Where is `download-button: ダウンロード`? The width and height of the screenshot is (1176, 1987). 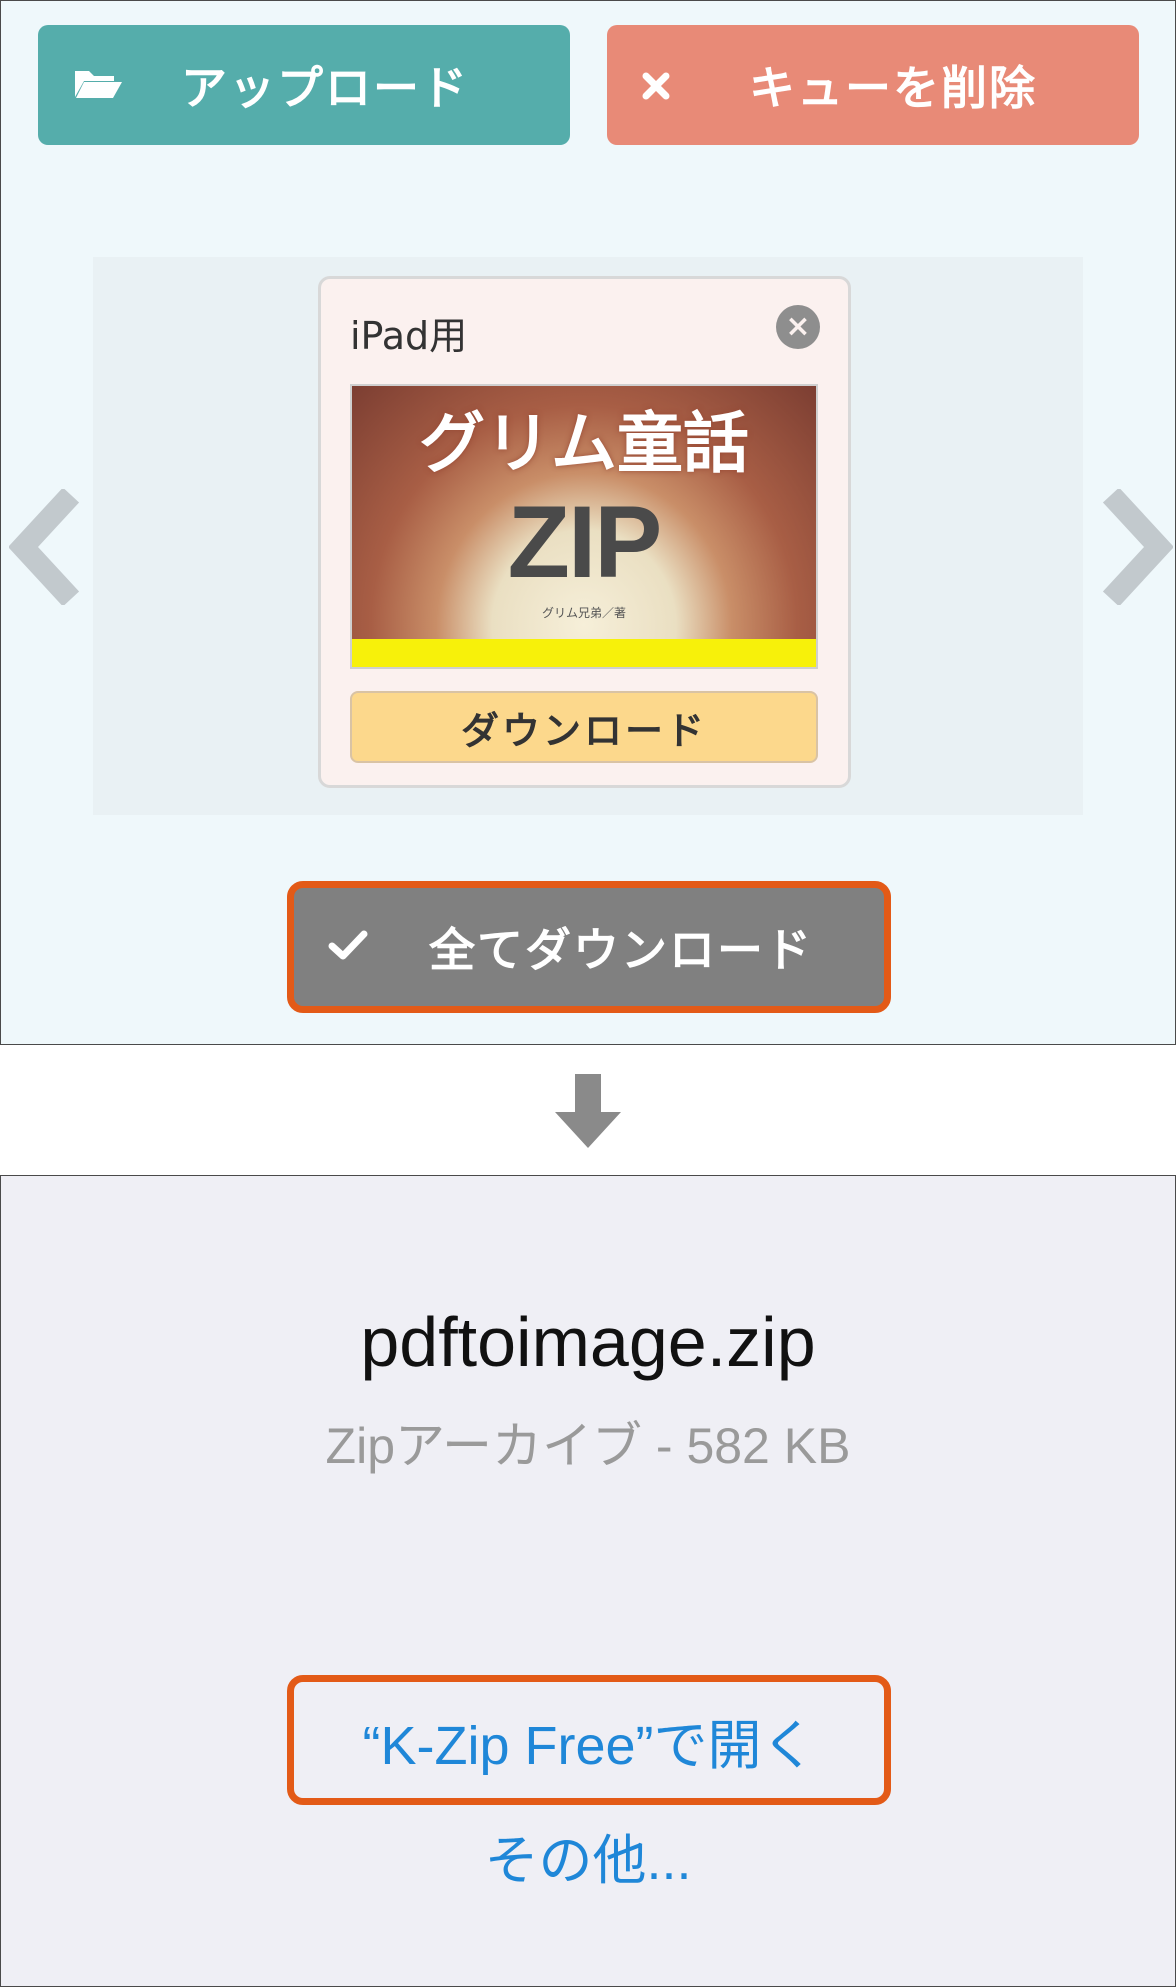 download-button: ダウンロード is located at coordinates (584, 727).